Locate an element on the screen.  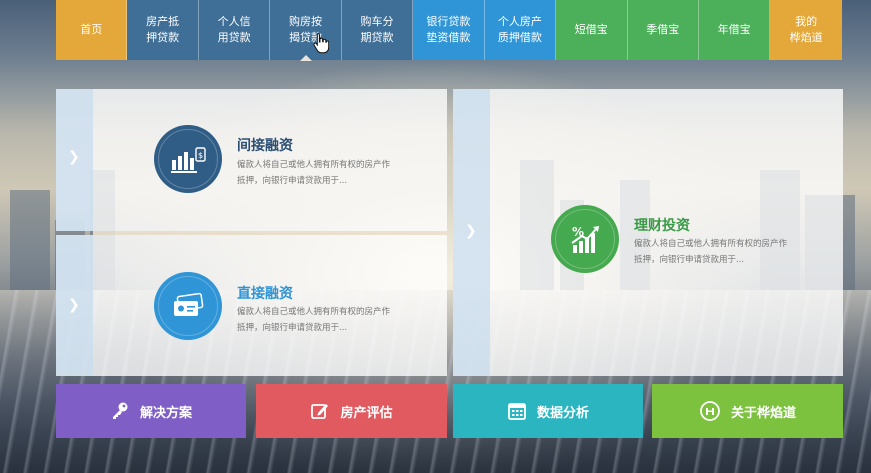
panel-title: 直接融资 is located at coordinates (265, 294).